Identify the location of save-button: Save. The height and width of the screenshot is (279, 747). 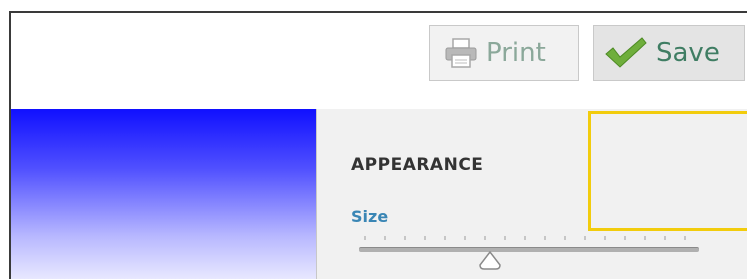
(669, 53).